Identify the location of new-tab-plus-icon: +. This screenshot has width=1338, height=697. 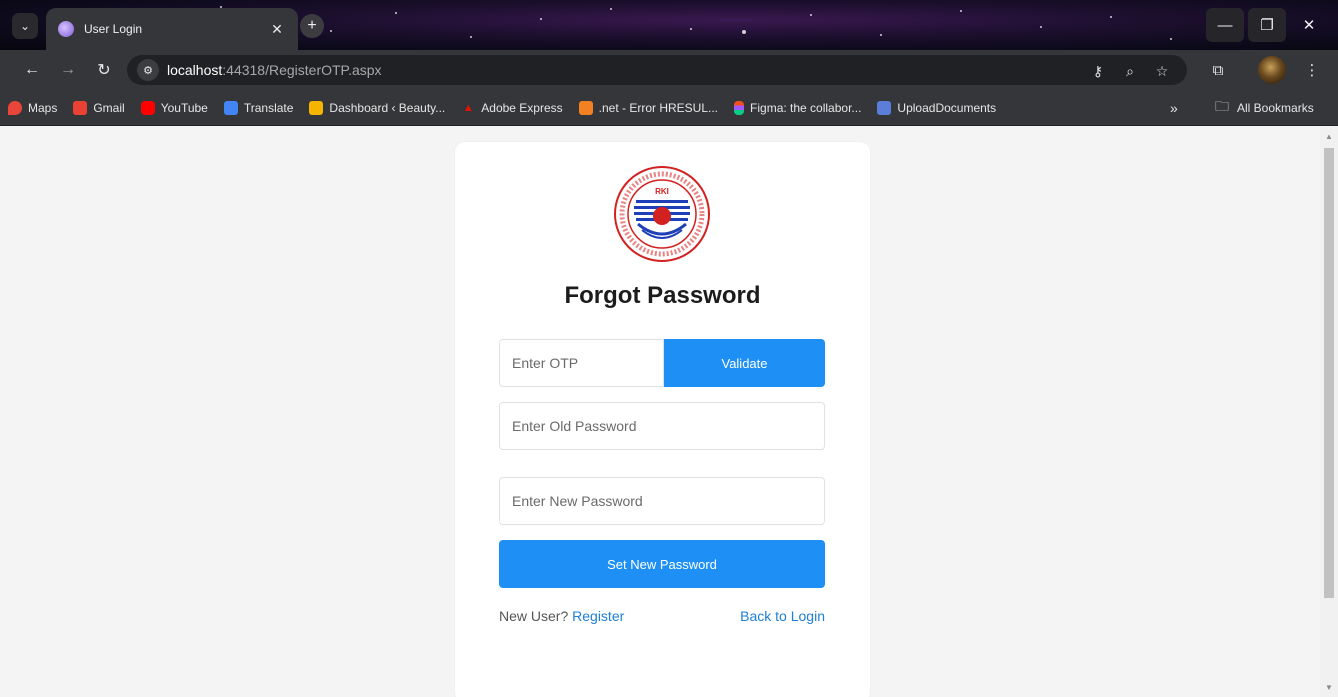
(312, 26).